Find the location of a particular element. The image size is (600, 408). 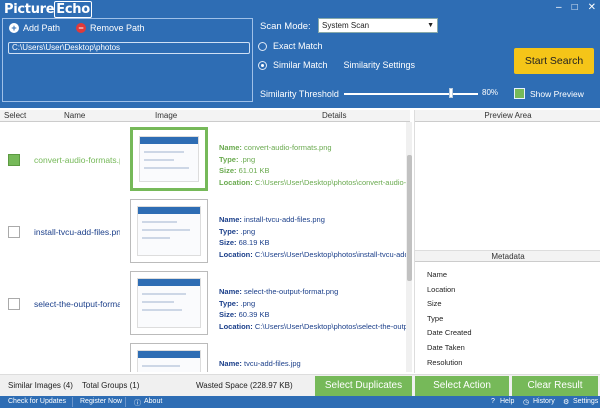

threshold-slider is located at coordinates (411, 94).